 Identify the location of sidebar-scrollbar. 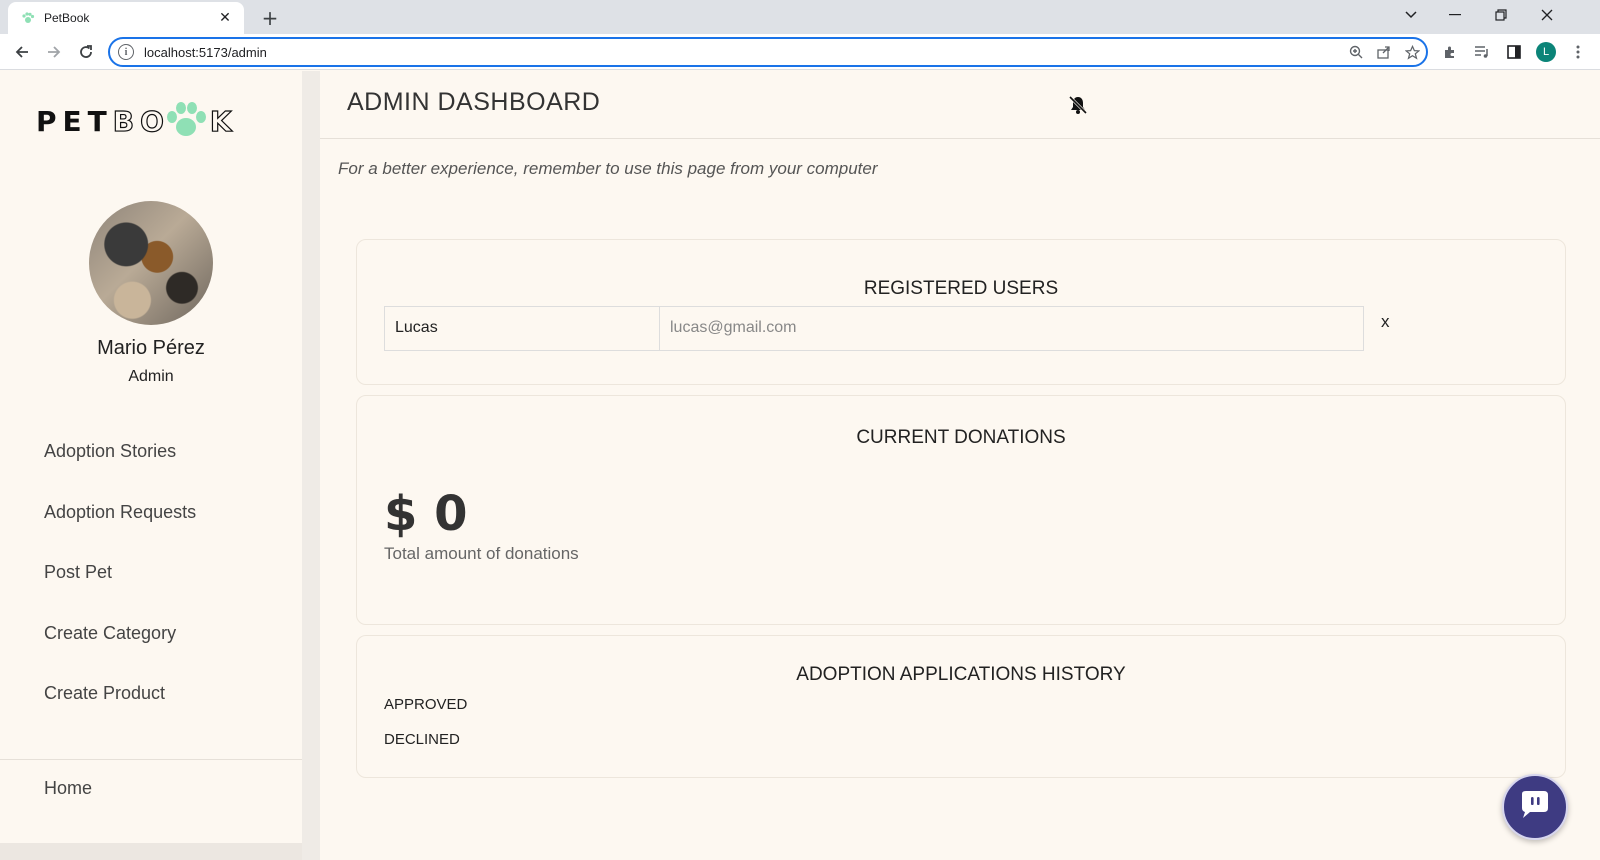
(311, 465).